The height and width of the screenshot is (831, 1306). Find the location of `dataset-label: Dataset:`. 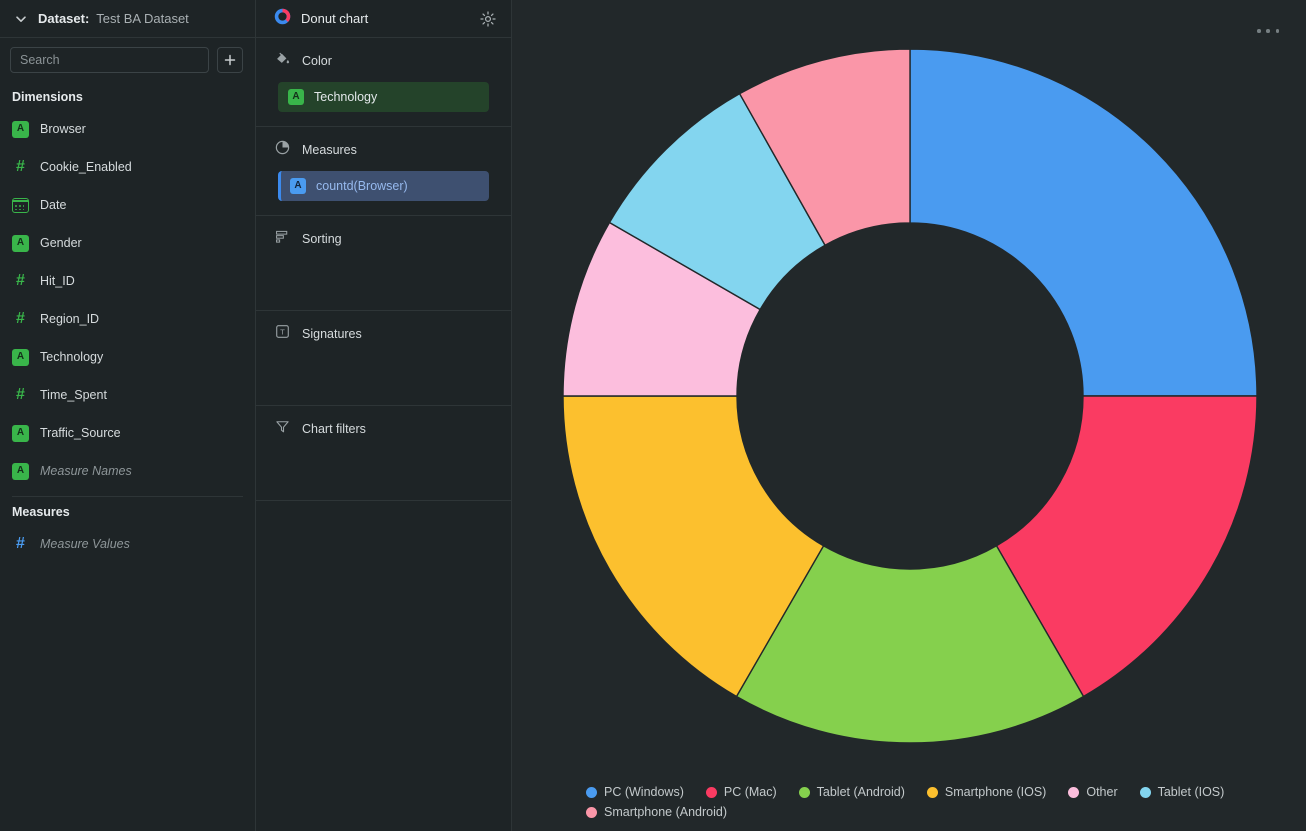

dataset-label: Dataset: is located at coordinates (64, 18).